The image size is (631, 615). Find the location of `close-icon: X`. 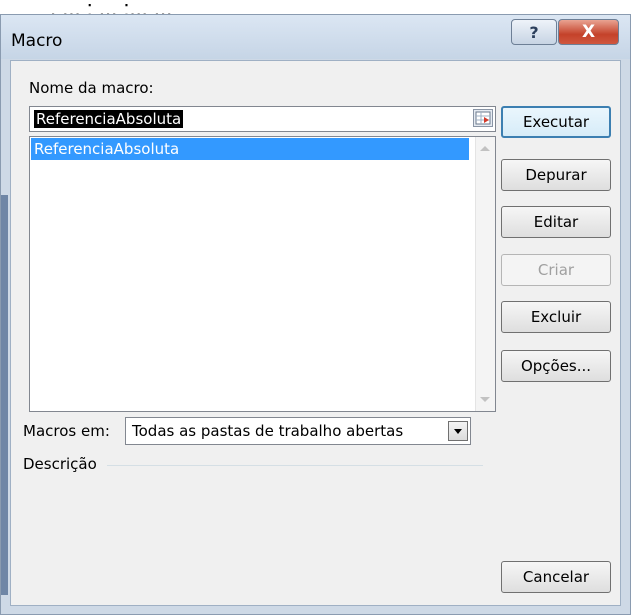

close-icon: X is located at coordinates (588, 32).